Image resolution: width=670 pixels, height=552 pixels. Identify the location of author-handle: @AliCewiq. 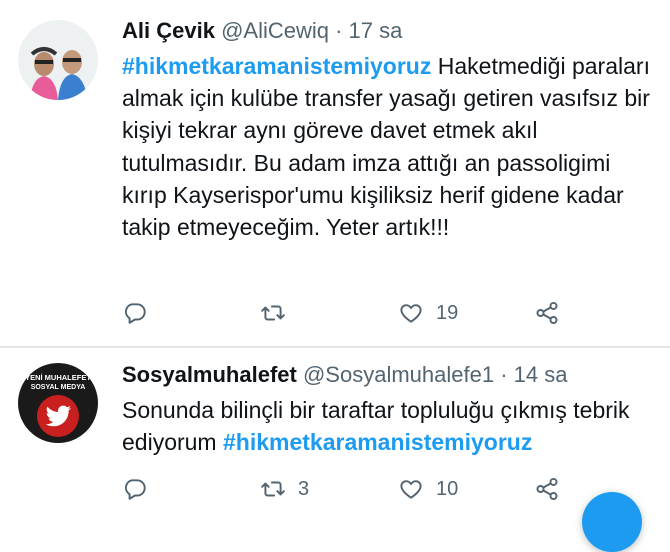
(275, 30).